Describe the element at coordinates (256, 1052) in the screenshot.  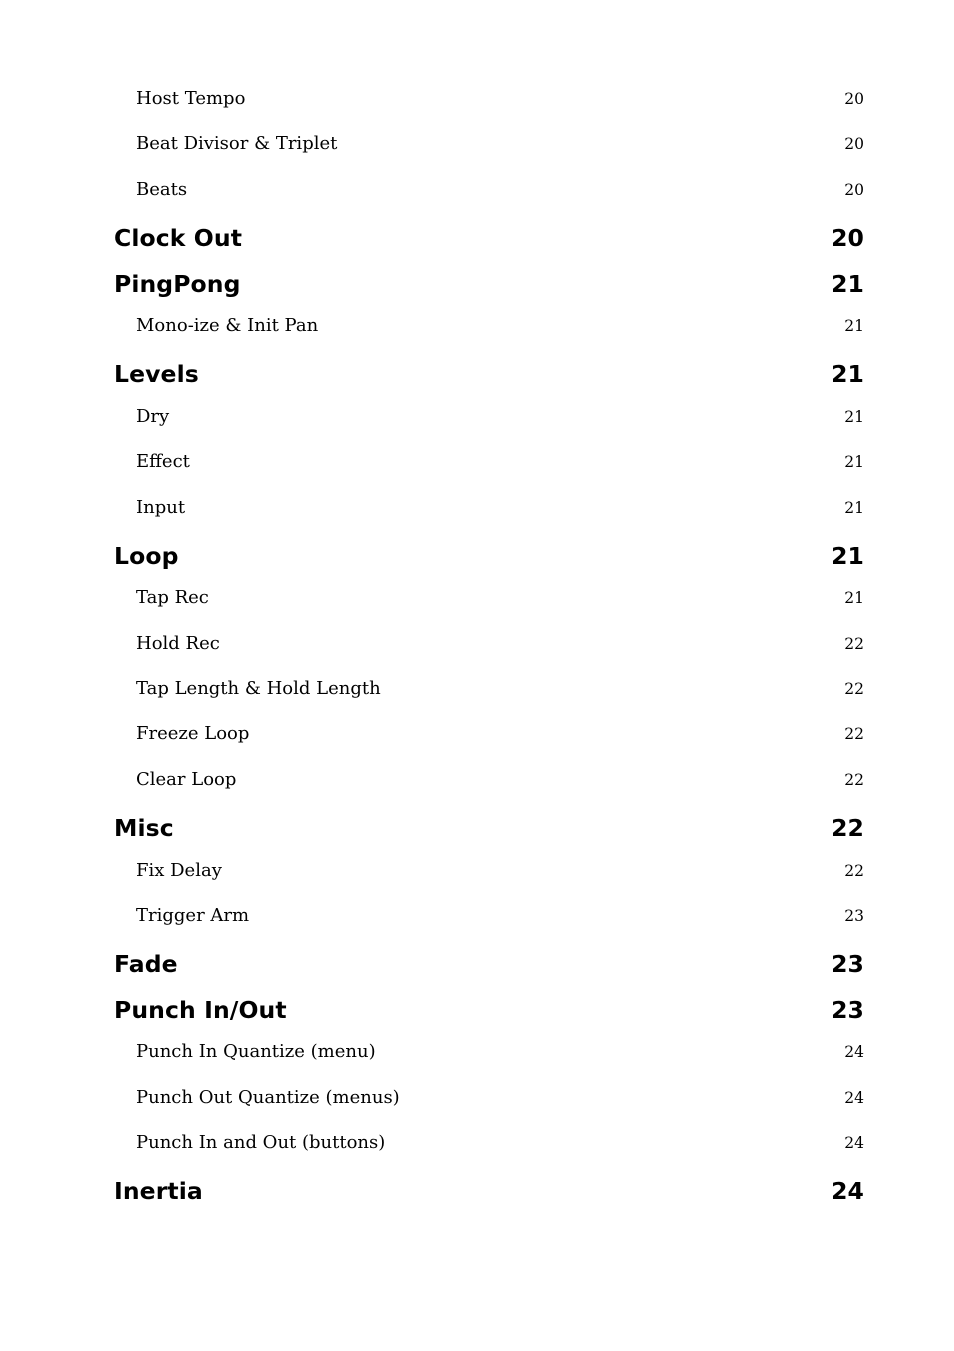
I see `toc-entry-label: Punch In Quantize (menu)` at that location.